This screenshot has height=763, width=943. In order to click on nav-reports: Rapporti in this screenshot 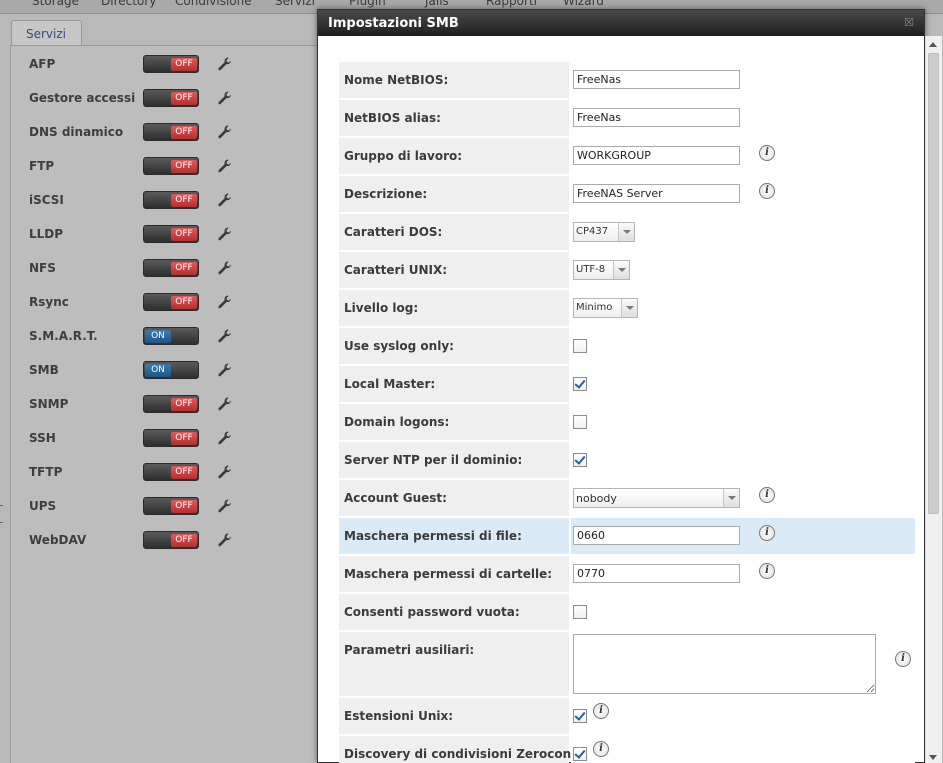, I will do `click(511, 4)`.